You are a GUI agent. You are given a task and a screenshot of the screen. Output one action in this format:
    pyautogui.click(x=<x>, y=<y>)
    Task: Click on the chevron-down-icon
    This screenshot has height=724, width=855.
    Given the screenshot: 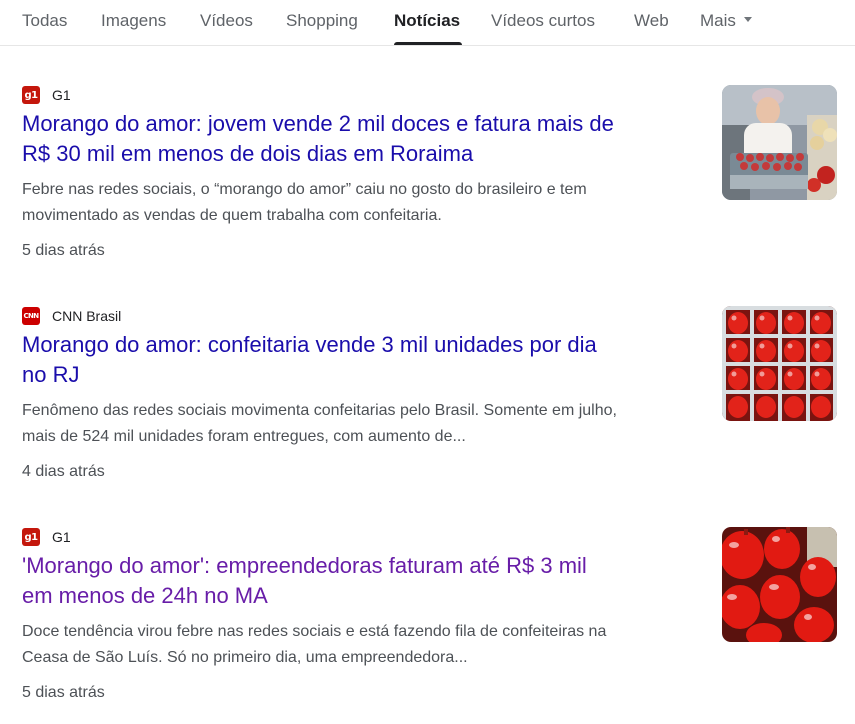 What is the action you would take?
    pyautogui.click(x=747, y=20)
    